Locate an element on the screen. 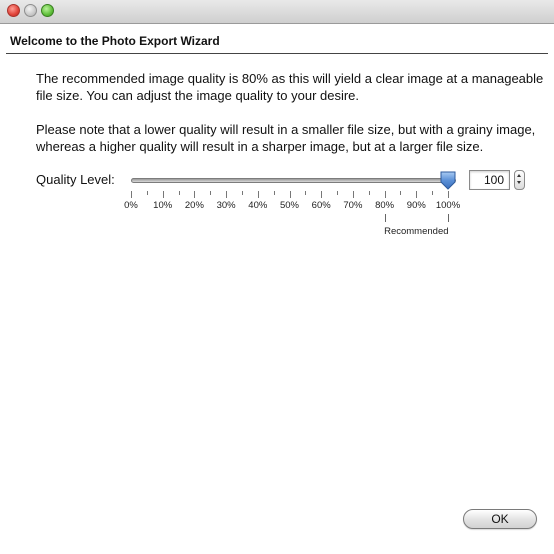 The height and width of the screenshot is (554, 554). quality-slider is located at coordinates (293, 181).